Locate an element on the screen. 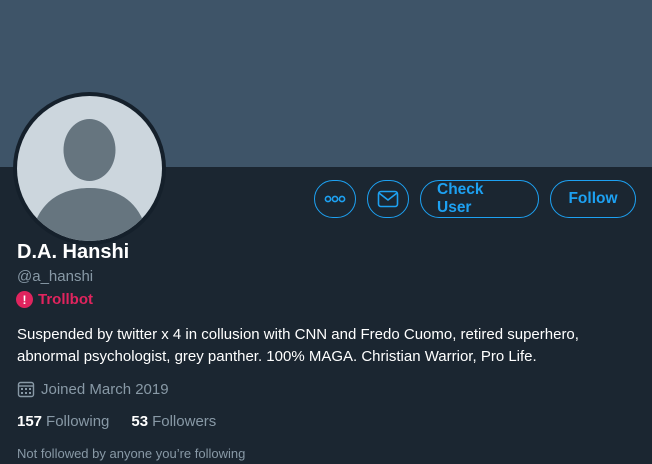 The width and height of the screenshot is (652, 464). followers-link: 53 Followers is located at coordinates (173, 421).